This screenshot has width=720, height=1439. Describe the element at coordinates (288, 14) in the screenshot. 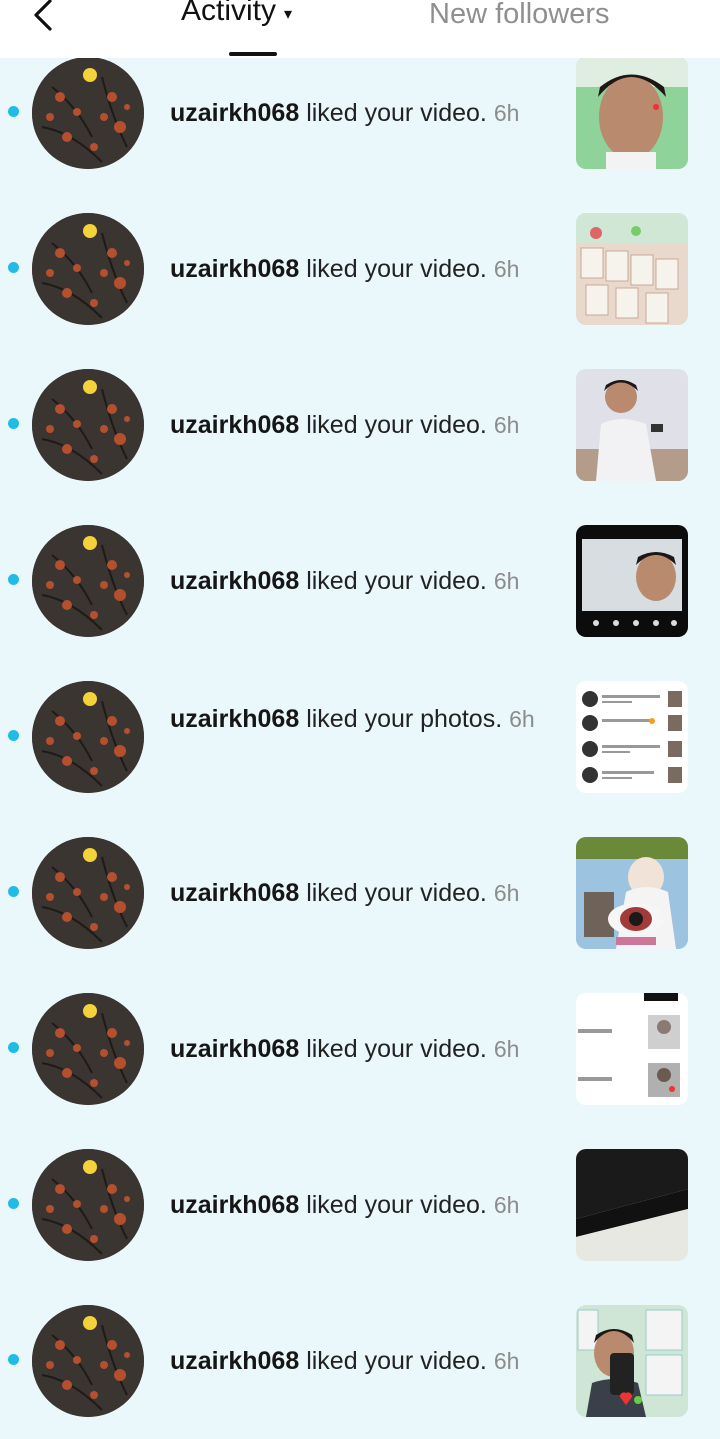

I see `caret-down-icon: ▾` at that location.